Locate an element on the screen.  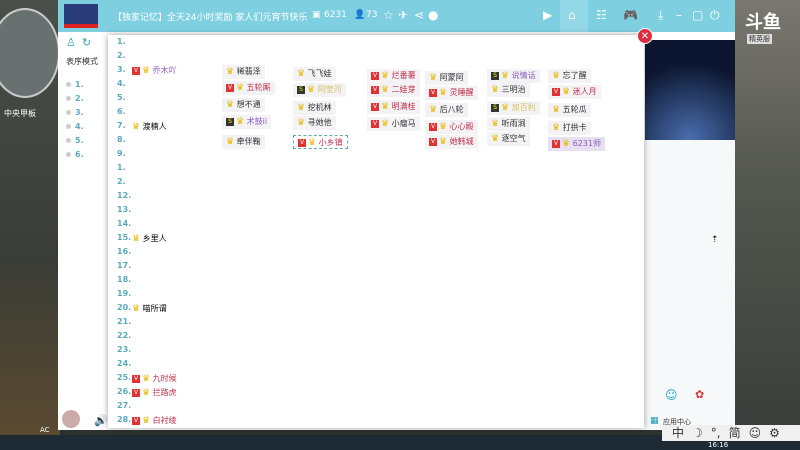
ac-label: AC is located at coordinates (45, 430).